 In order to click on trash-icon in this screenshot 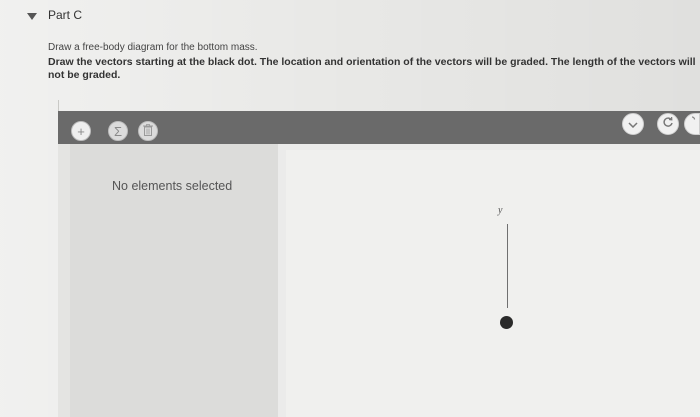, I will do `click(148, 131)`.